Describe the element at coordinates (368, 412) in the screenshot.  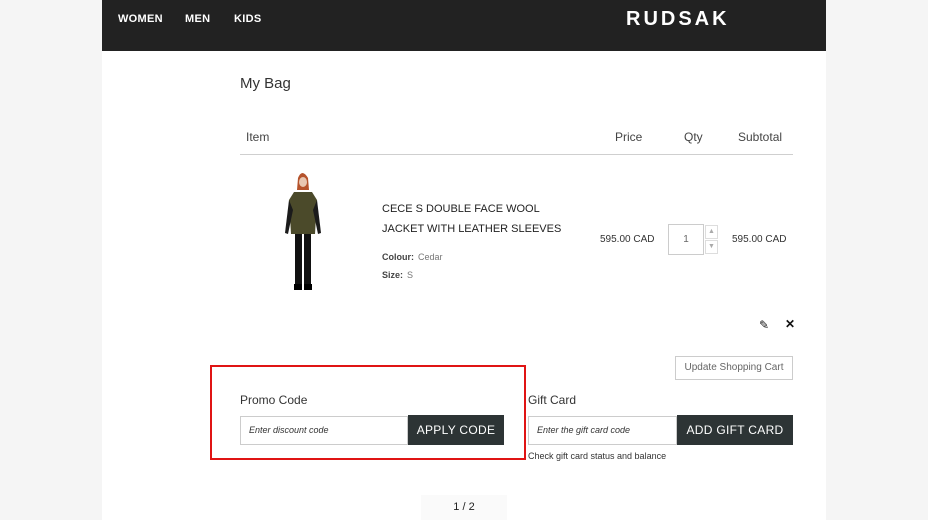
I see `promo-highlight-box` at that location.